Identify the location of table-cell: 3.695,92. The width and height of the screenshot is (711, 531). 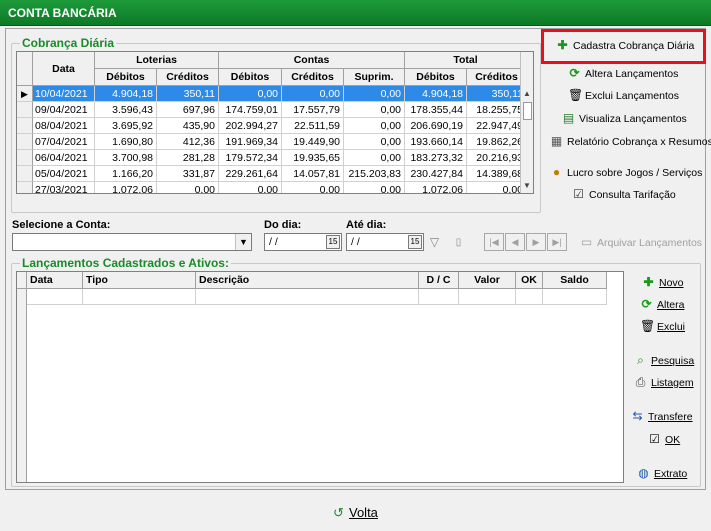
(126, 126).